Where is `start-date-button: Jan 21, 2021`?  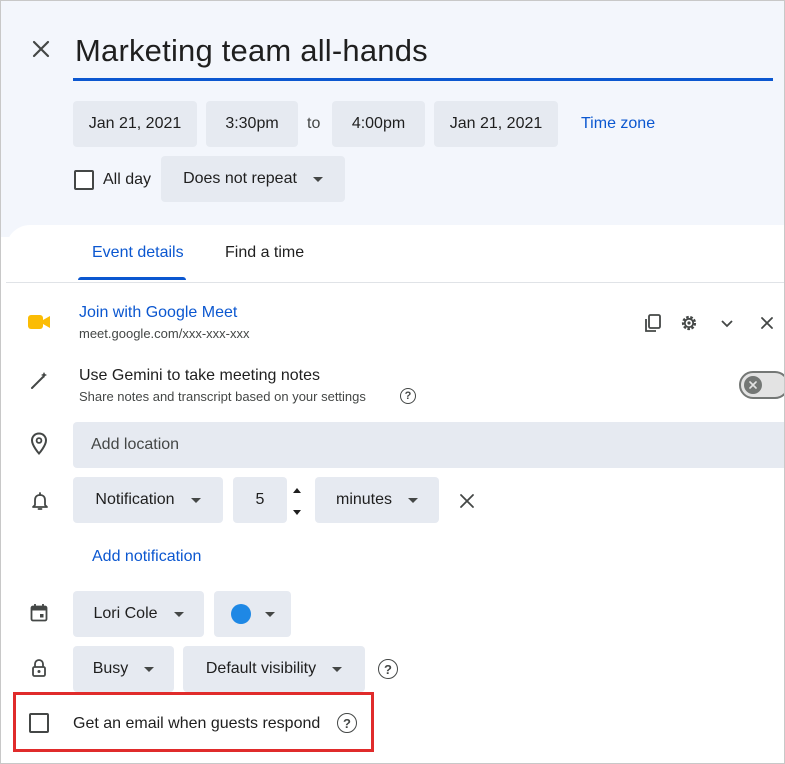
start-date-button: Jan 21, 2021 is located at coordinates (135, 124).